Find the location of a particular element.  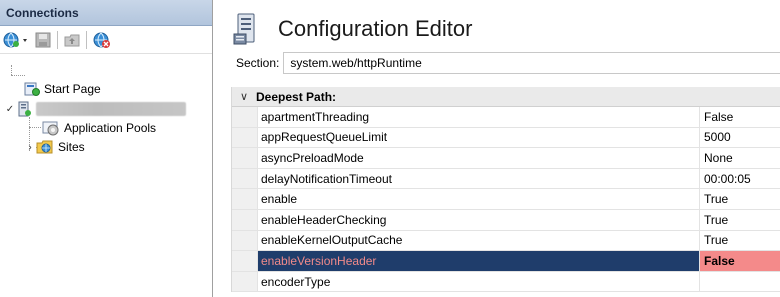

up-button is located at coordinates (72, 40).